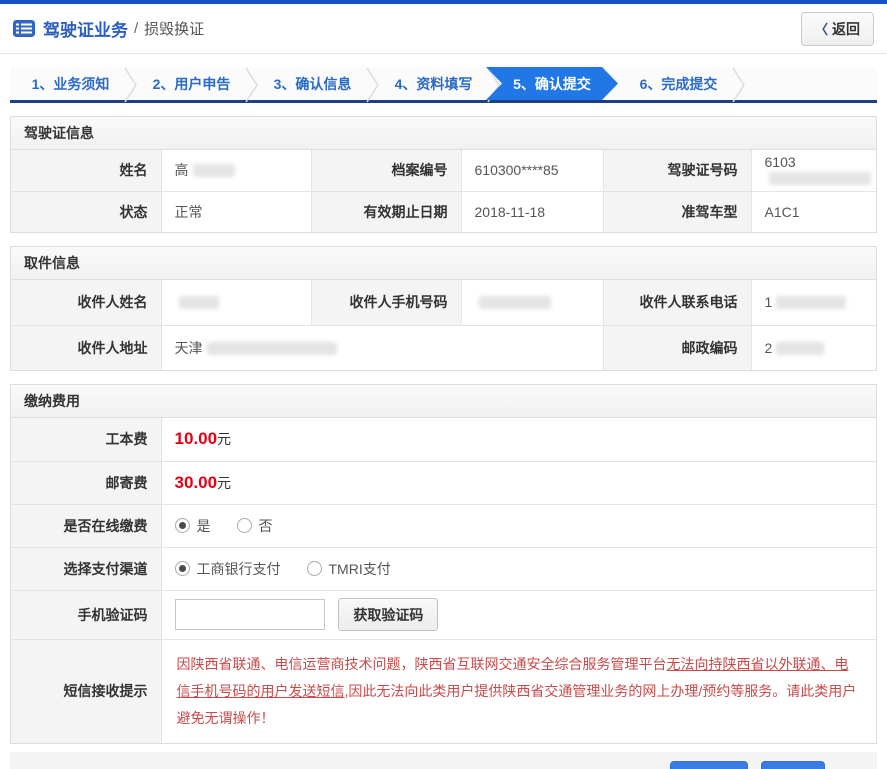 Image resolution: width=887 pixels, height=769 pixels. Describe the element at coordinates (244, 525) in the screenshot. I see `radio-online-no` at that location.